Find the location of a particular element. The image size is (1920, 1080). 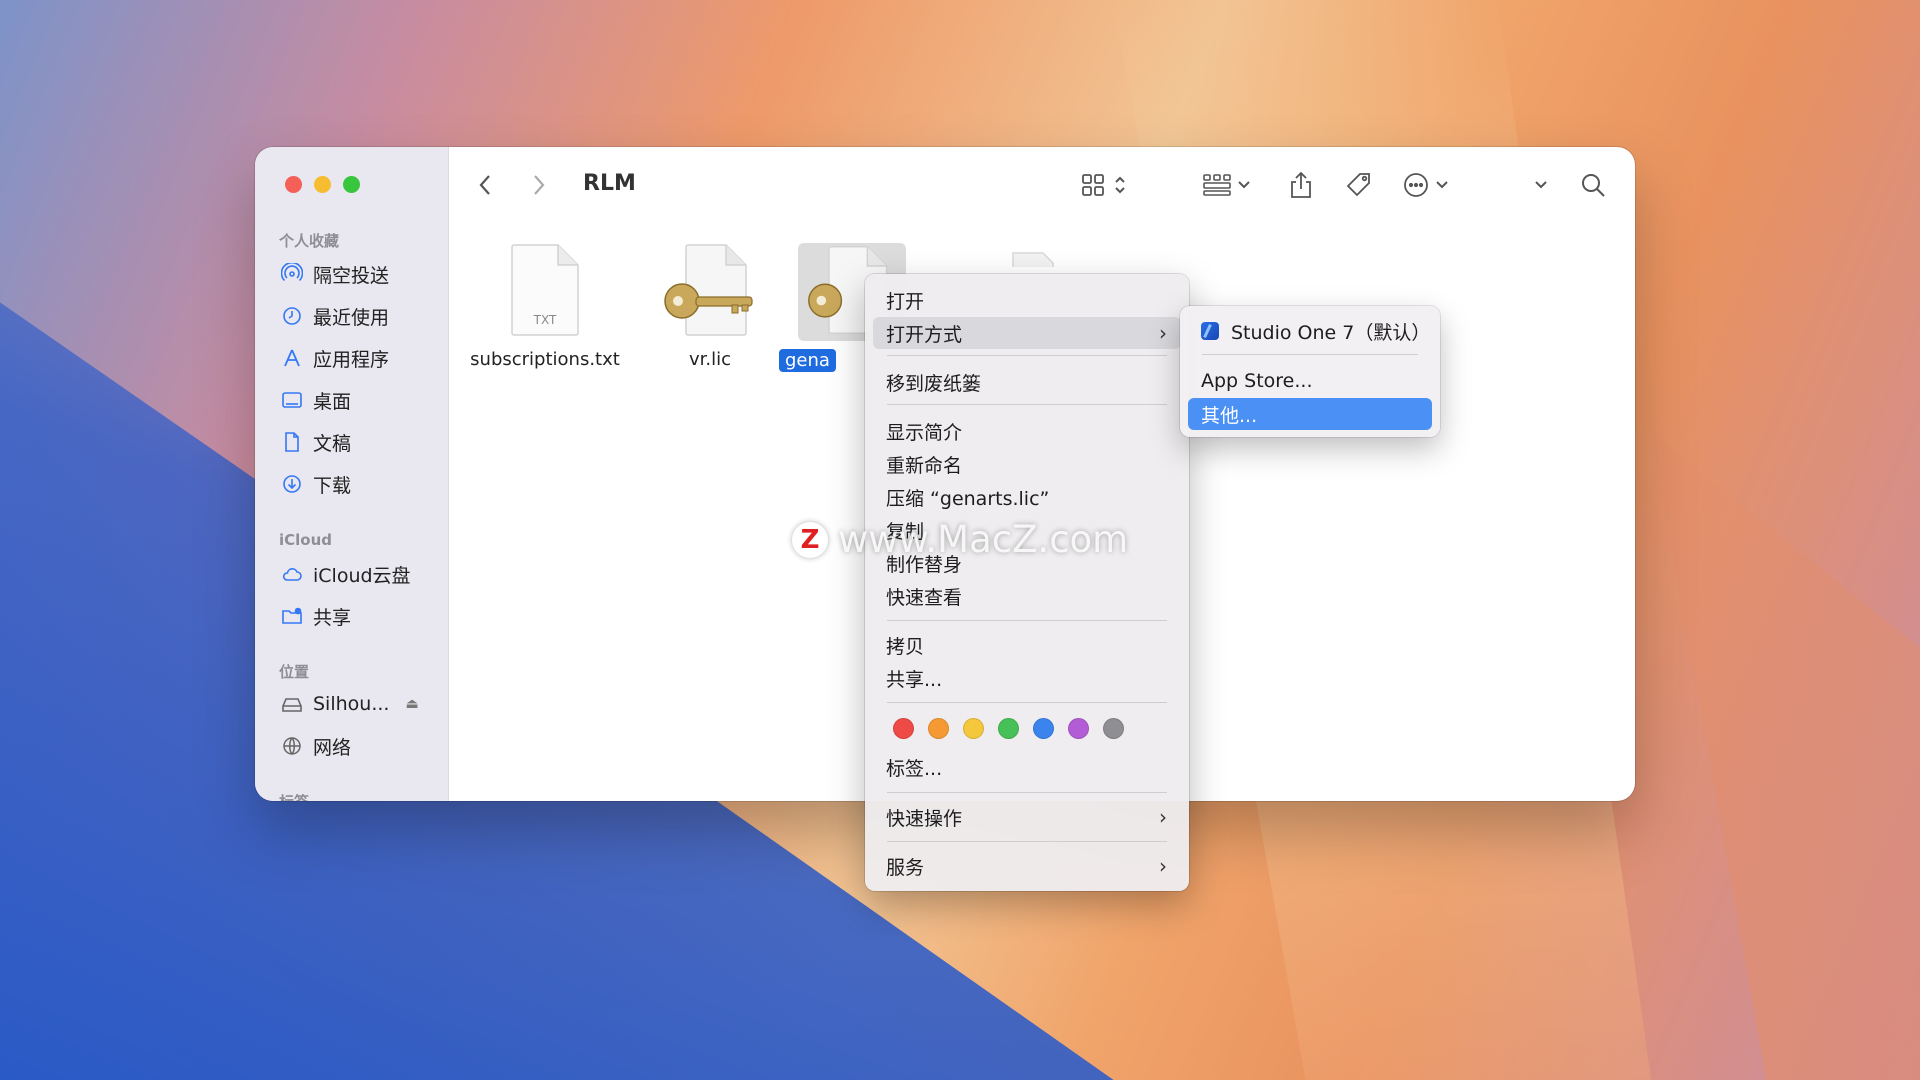

tag-color-yellow is located at coordinates (973, 728).